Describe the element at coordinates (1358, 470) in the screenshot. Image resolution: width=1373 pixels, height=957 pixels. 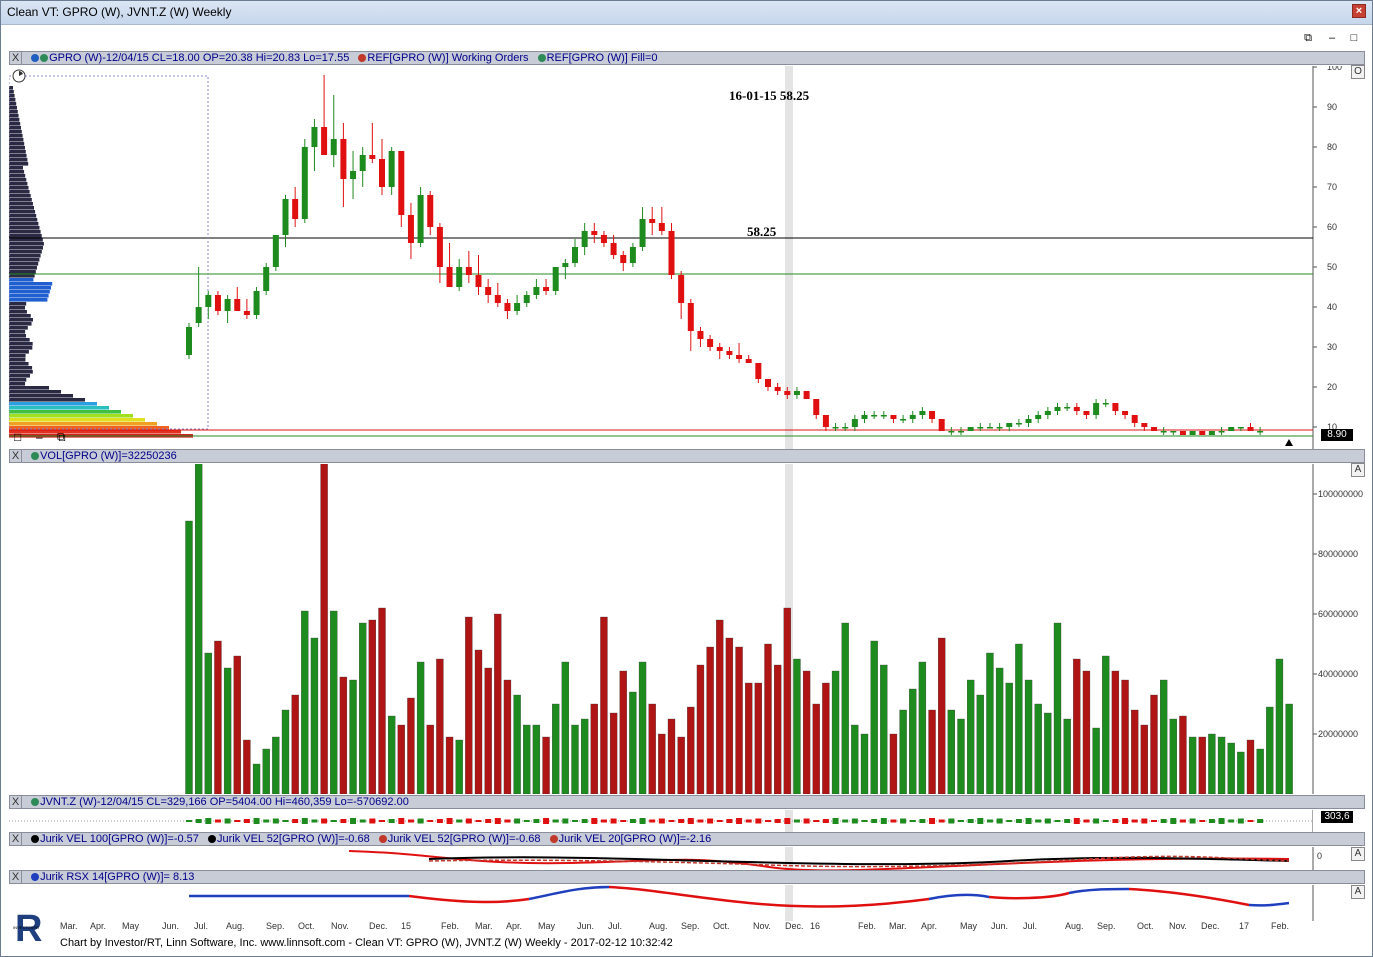
I see `volume-scale-button: A` at that location.